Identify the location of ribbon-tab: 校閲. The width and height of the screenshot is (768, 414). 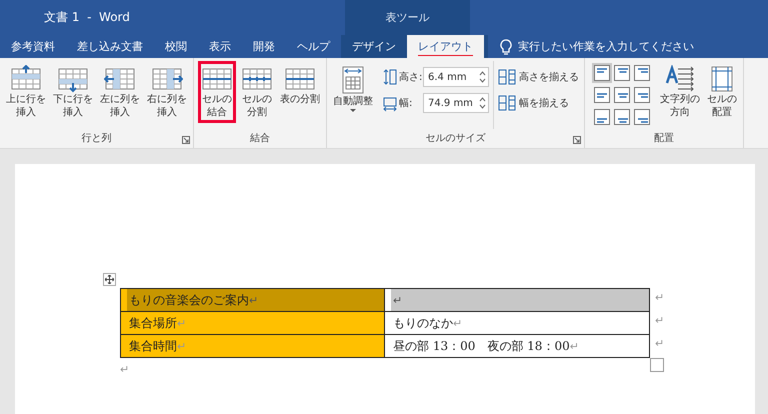
(176, 46).